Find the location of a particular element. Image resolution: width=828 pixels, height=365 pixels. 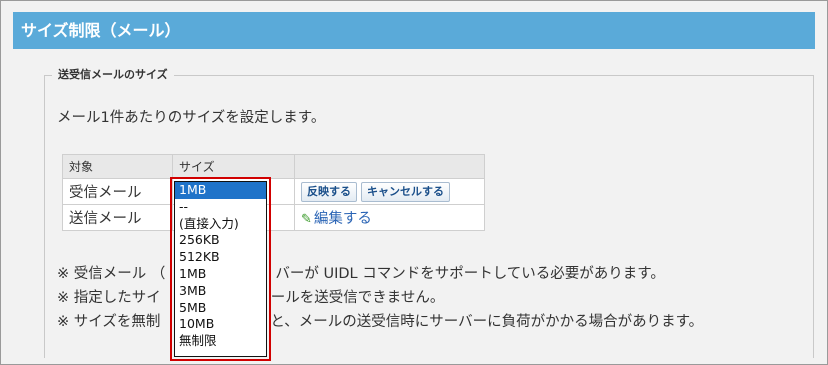

dropdown-option: (直接入力) is located at coordinates (220, 224).